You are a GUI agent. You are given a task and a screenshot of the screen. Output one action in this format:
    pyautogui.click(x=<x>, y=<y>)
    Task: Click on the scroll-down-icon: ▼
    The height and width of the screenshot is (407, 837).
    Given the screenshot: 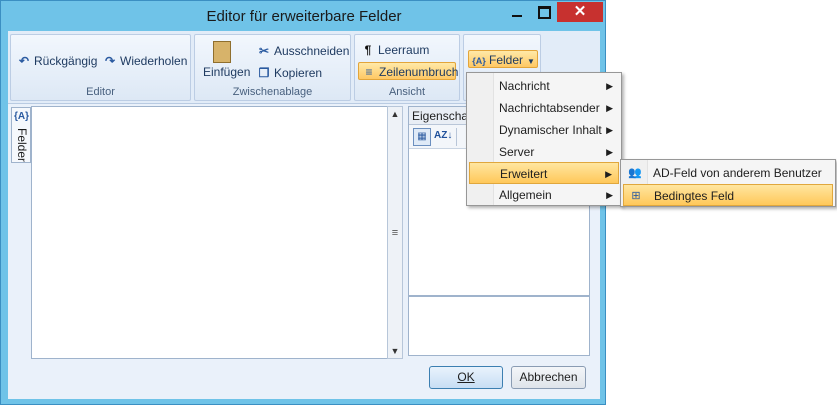 What is the action you would take?
    pyautogui.click(x=395, y=351)
    